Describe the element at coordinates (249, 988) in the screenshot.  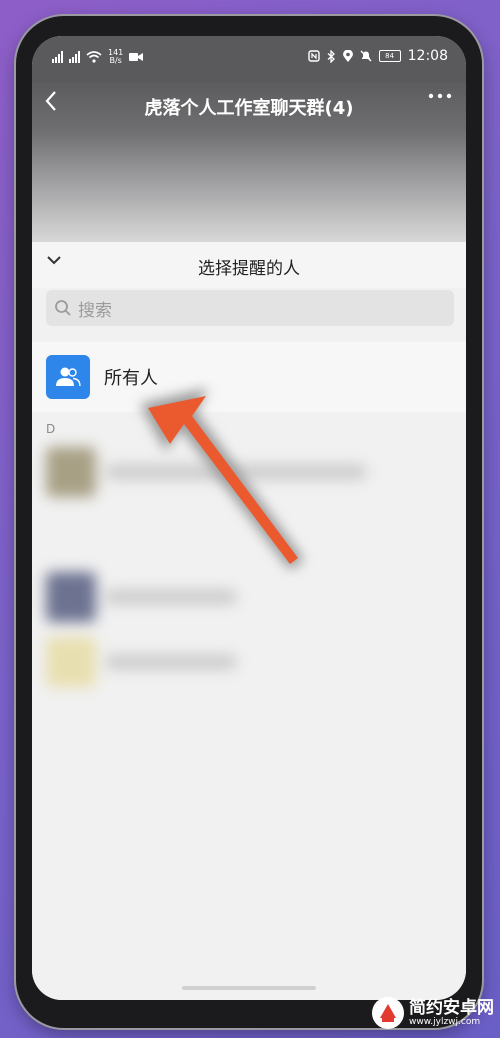
I see `home-indicator` at that location.